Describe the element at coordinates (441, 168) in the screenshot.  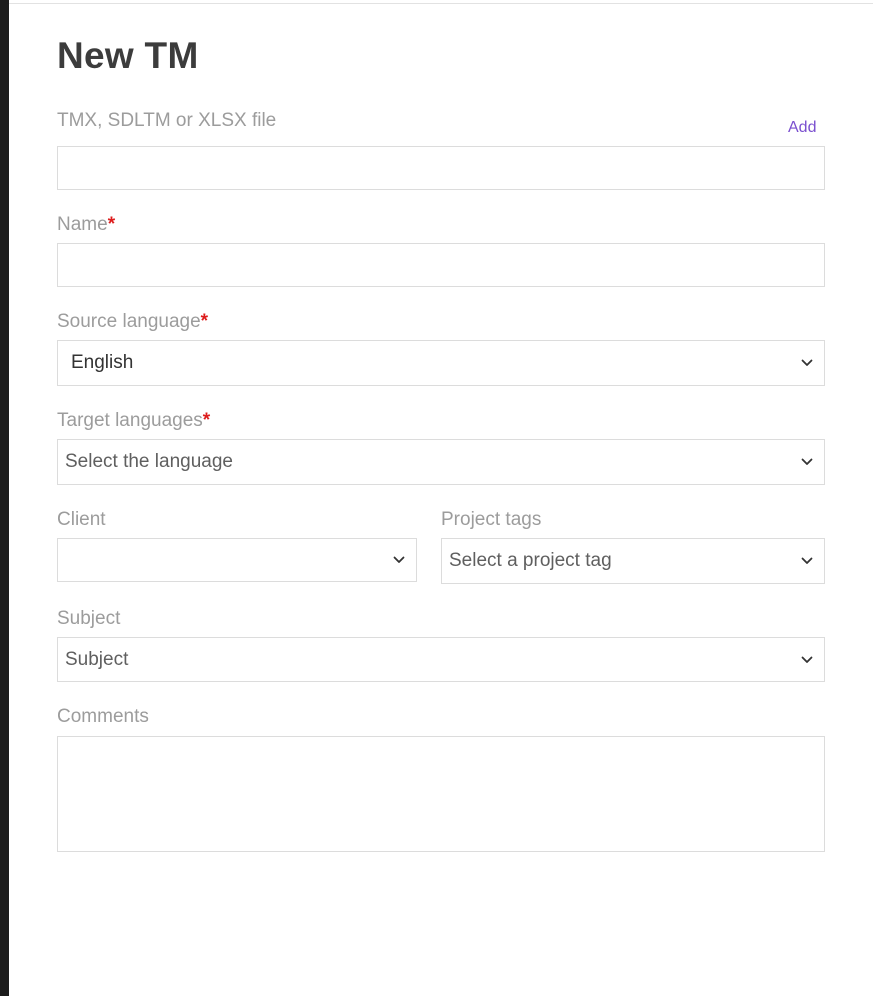
I see `file-input` at that location.